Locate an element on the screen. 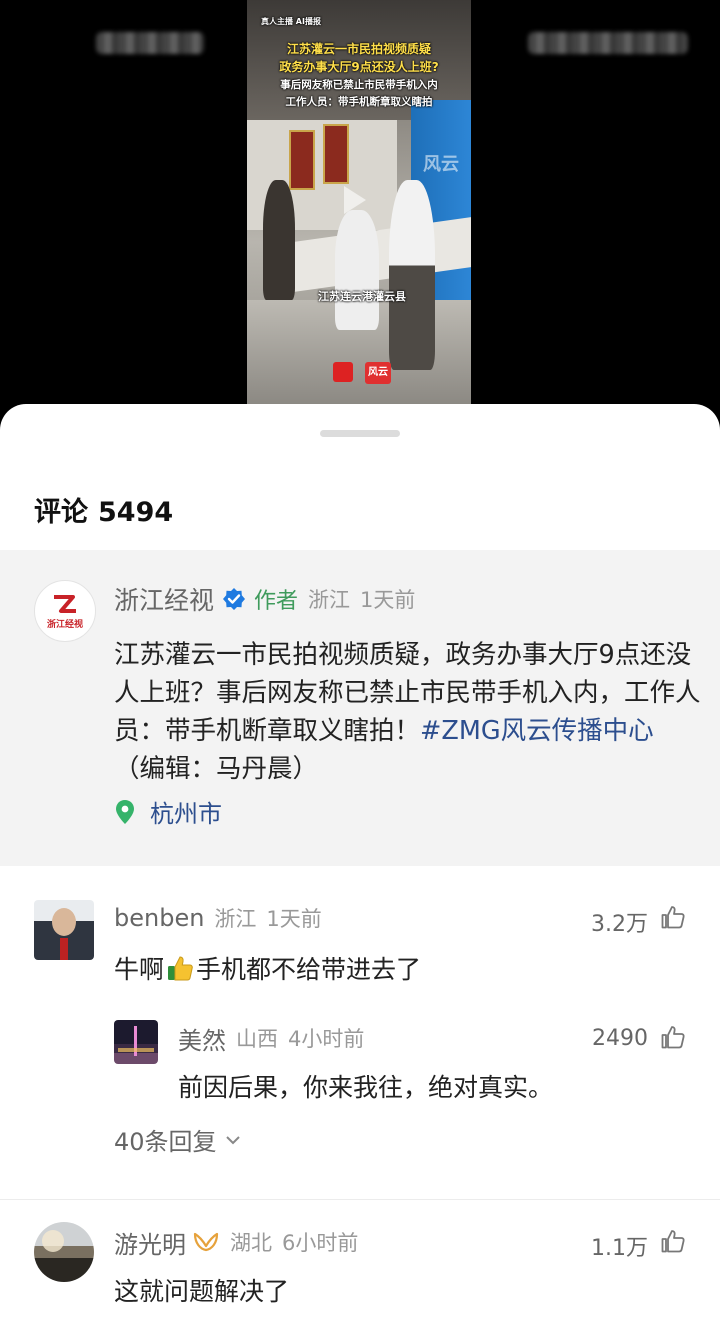  blurred-overlay-left is located at coordinates (150, 43).